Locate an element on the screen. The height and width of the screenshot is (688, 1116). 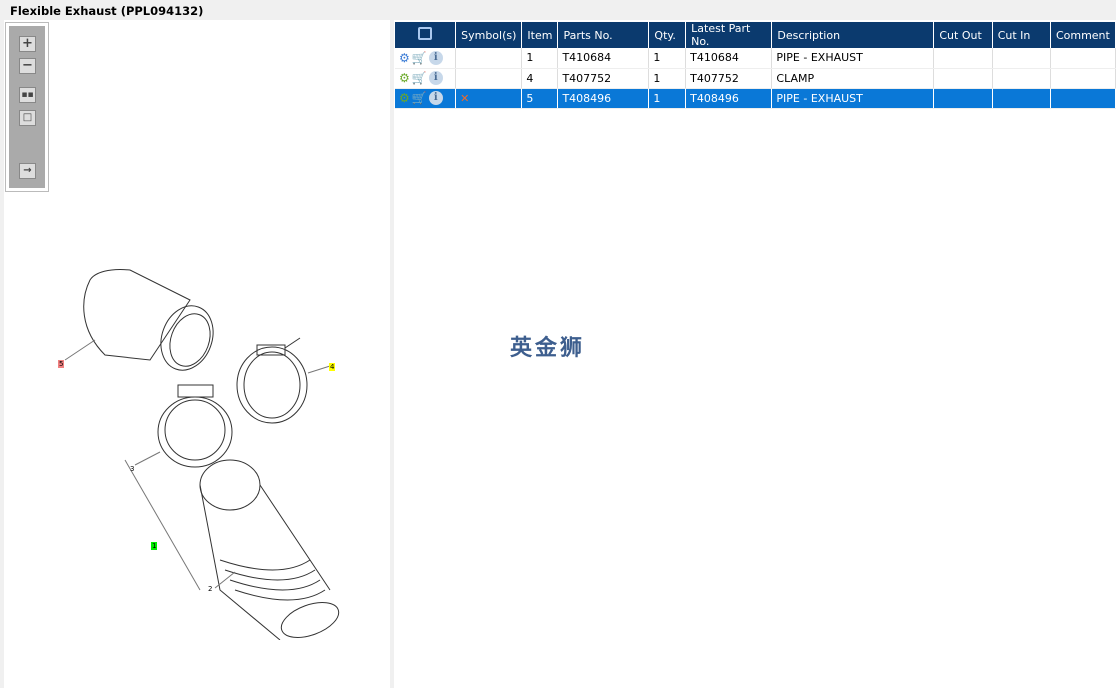
search-icon is located at coordinates (425, 33).